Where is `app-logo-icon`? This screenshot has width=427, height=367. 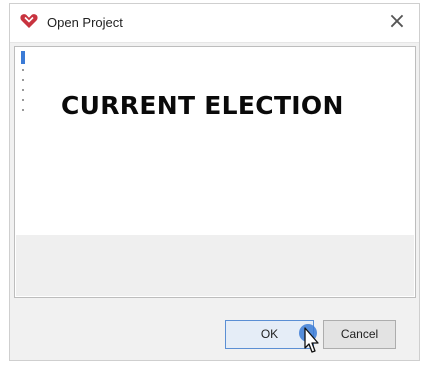 app-logo-icon is located at coordinates (29, 21).